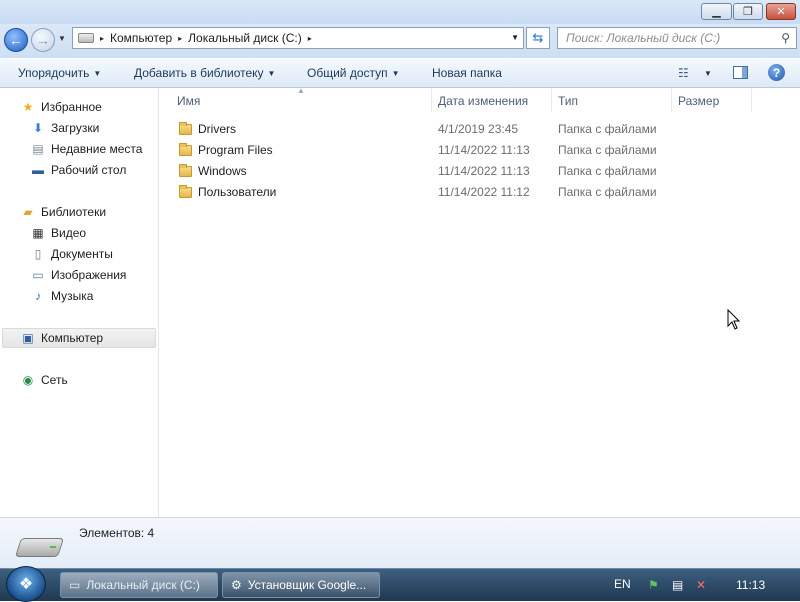 The width and height of the screenshot is (800, 602). Describe the element at coordinates (102, 38) in the screenshot. I see `breadcrumb-root-arrow: ▸` at that location.